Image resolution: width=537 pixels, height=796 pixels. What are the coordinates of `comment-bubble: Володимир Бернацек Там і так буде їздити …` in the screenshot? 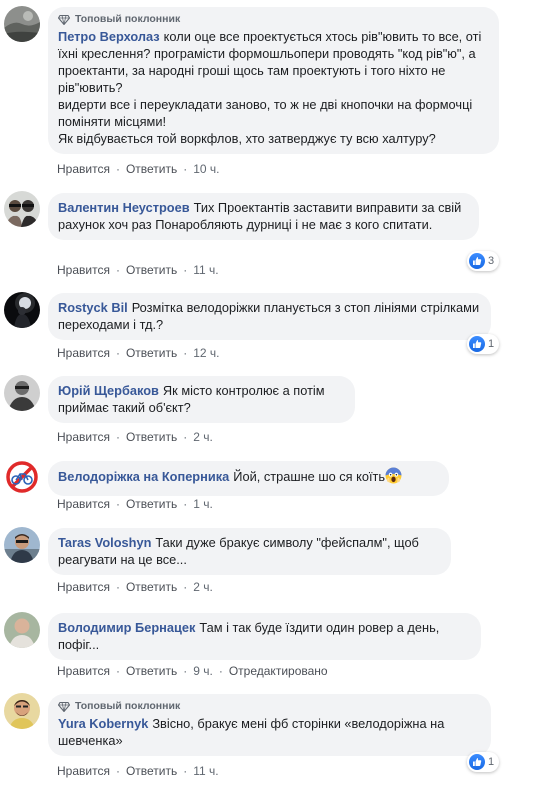 It's located at (264, 636).